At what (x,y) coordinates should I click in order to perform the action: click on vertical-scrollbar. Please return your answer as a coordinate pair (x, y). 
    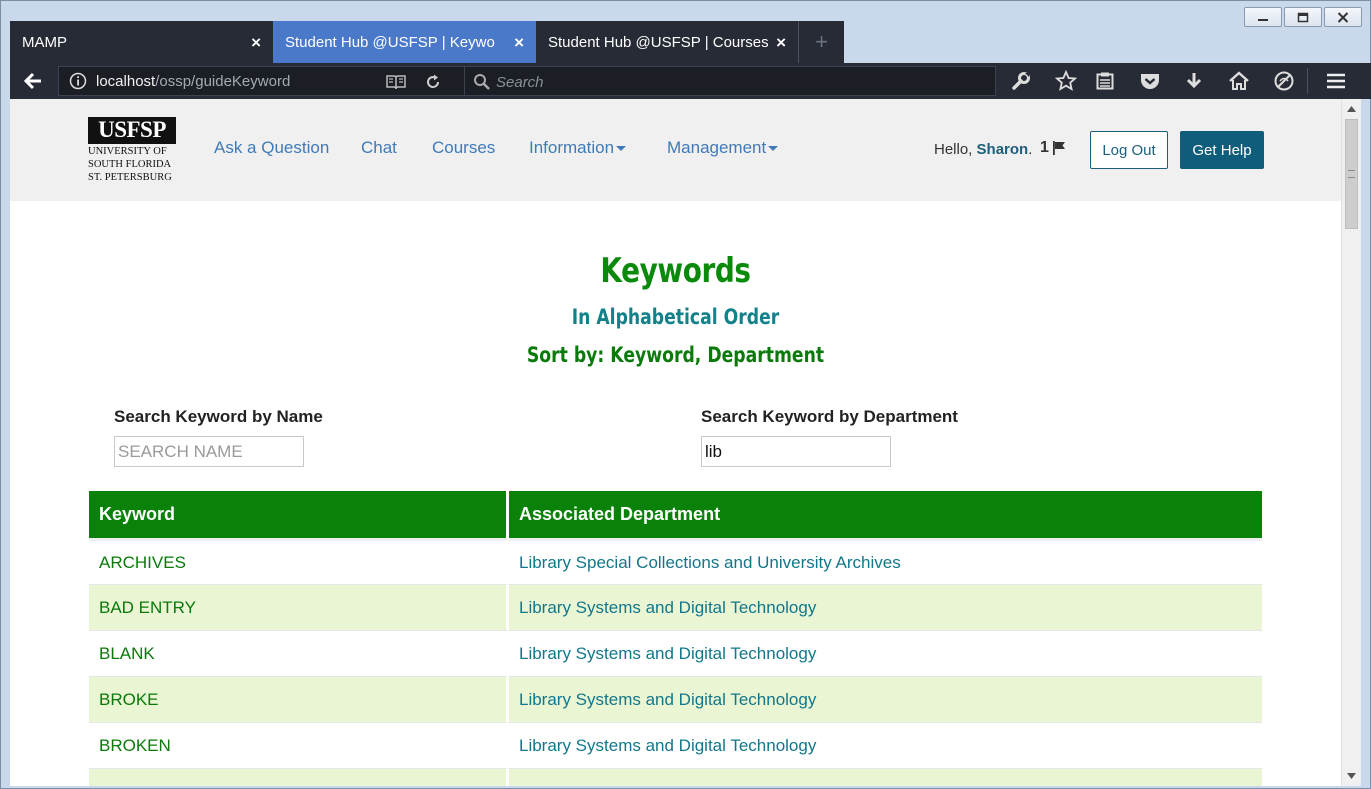
    Looking at the image, I should click on (1351, 442).